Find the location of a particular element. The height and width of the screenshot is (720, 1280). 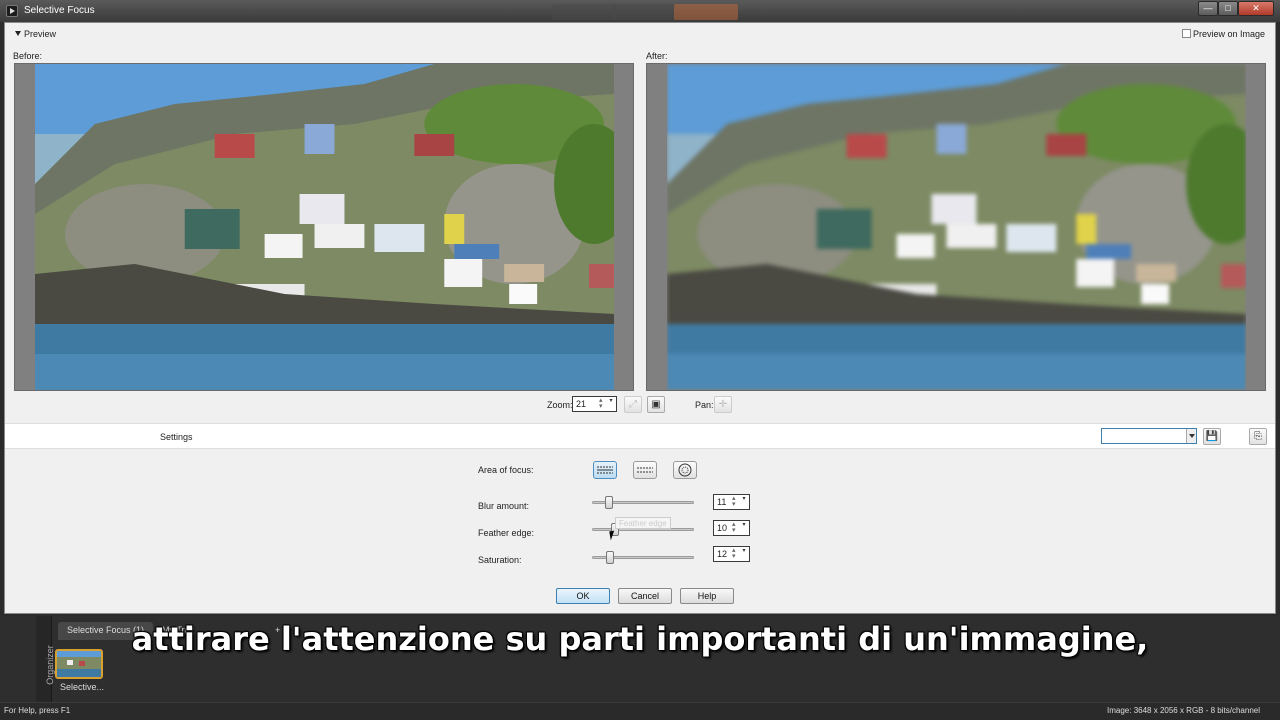

planar-focus-button is located at coordinates (605, 470).